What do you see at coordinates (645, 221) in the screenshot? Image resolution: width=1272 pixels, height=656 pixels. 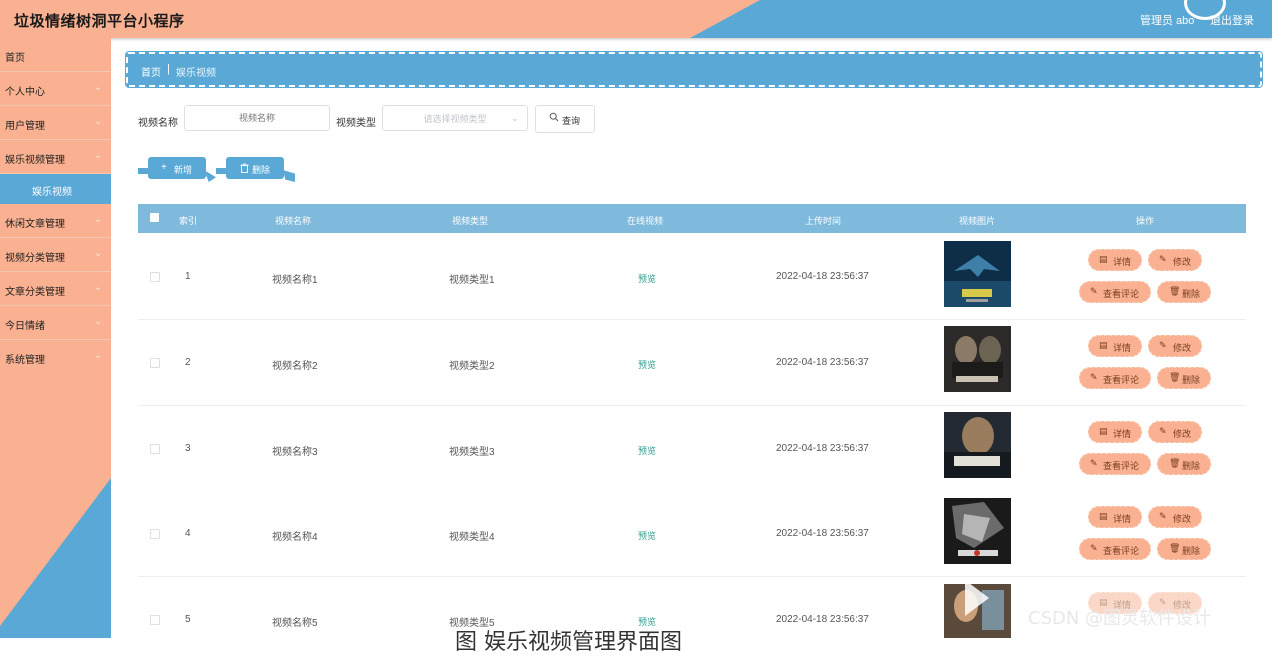 I see `column-header: 在线视频` at bounding box center [645, 221].